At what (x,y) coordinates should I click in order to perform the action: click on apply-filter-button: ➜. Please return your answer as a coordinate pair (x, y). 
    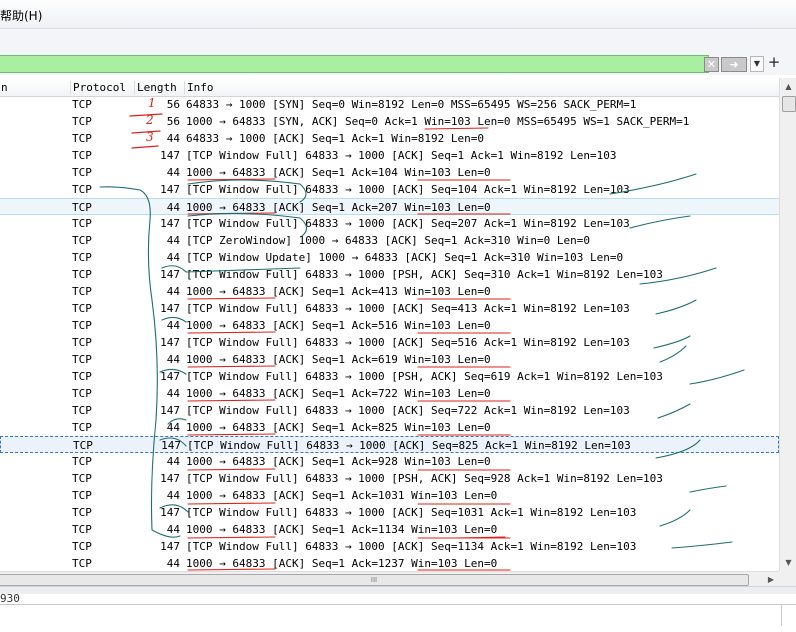
    Looking at the image, I should click on (734, 64).